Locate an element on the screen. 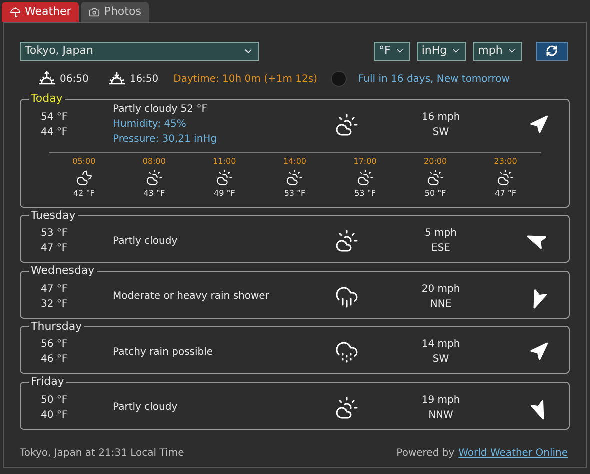  day-title: Today is located at coordinates (47, 99).